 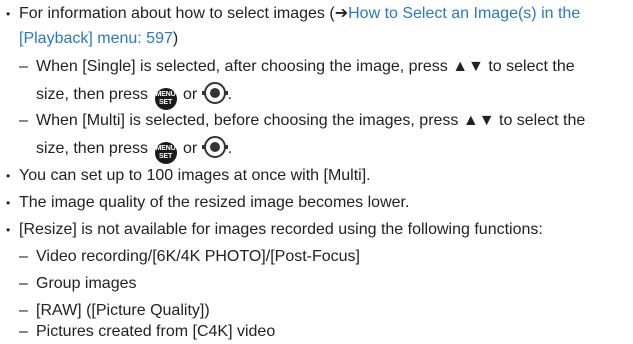 I want to click on function-text: [RAW] ([Picture Quality]), so click(x=123, y=310).